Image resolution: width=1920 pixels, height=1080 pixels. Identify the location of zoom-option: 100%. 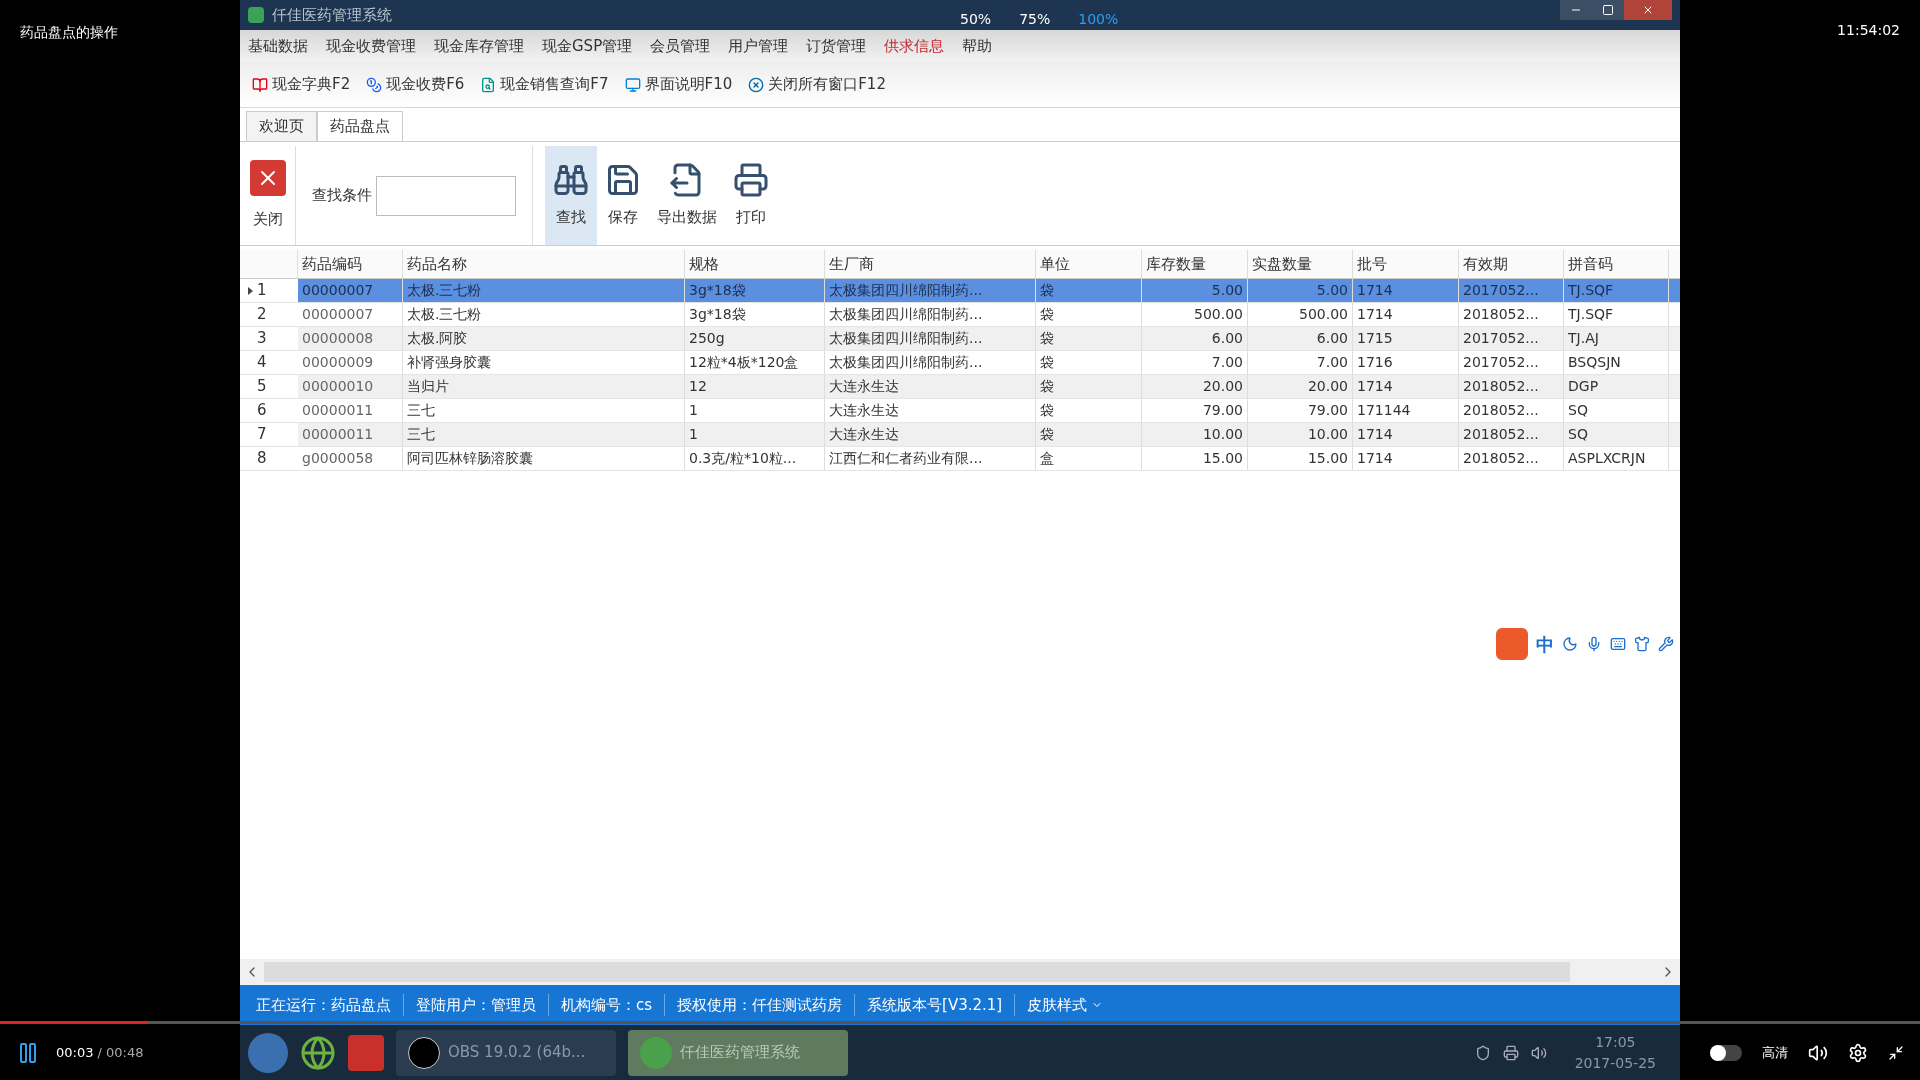
(1098, 19).